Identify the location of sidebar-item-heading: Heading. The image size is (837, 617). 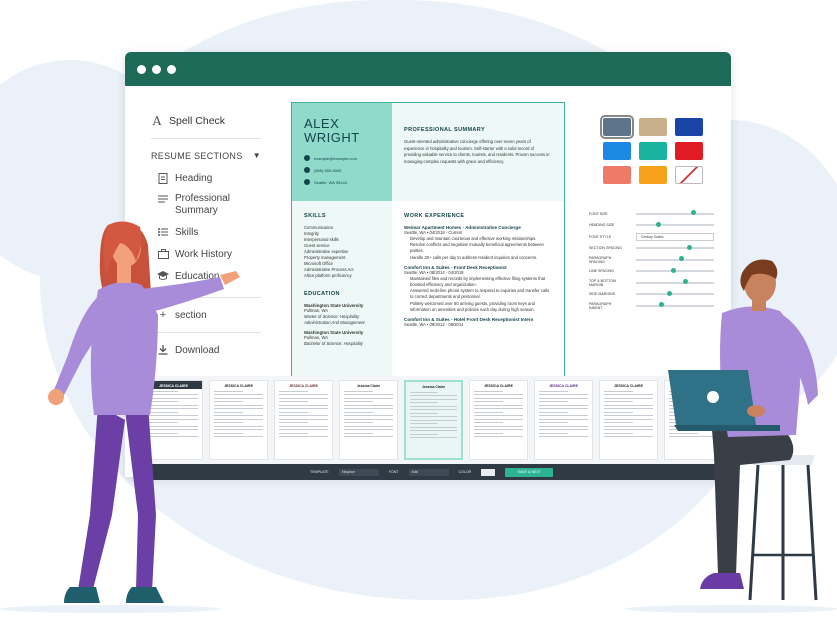
(213, 178).